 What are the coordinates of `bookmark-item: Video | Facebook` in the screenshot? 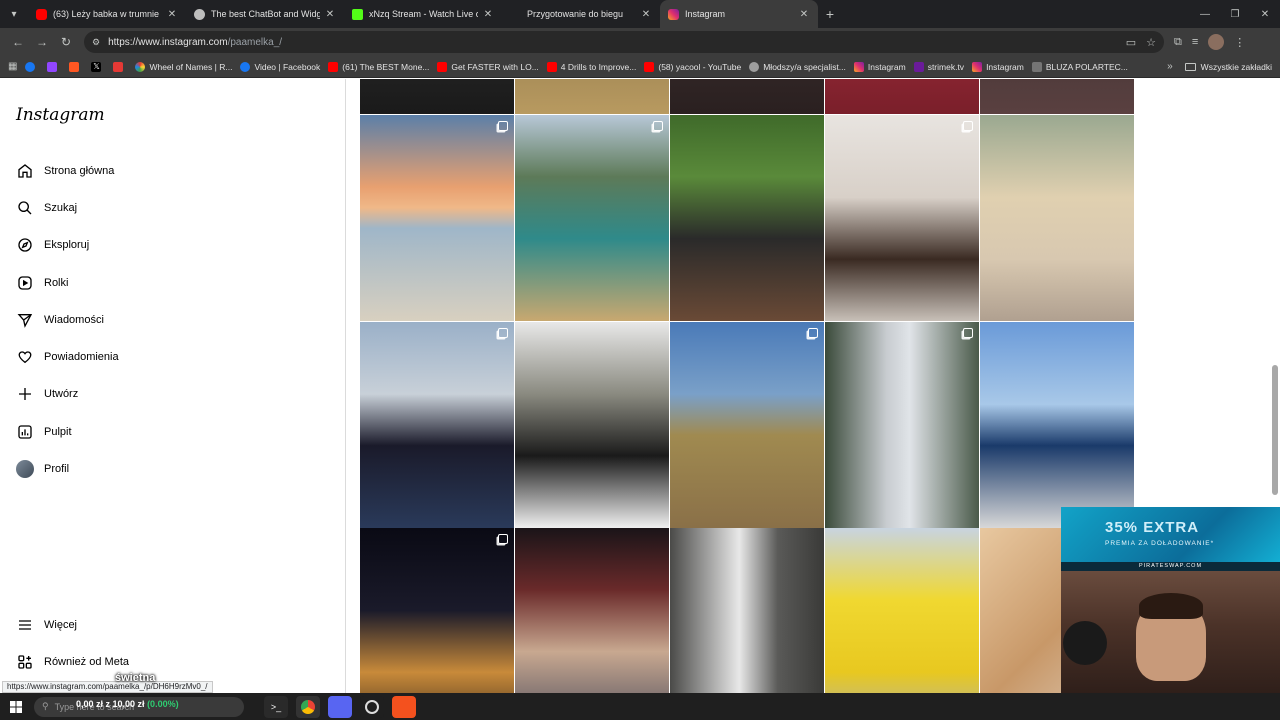 It's located at (280, 66).